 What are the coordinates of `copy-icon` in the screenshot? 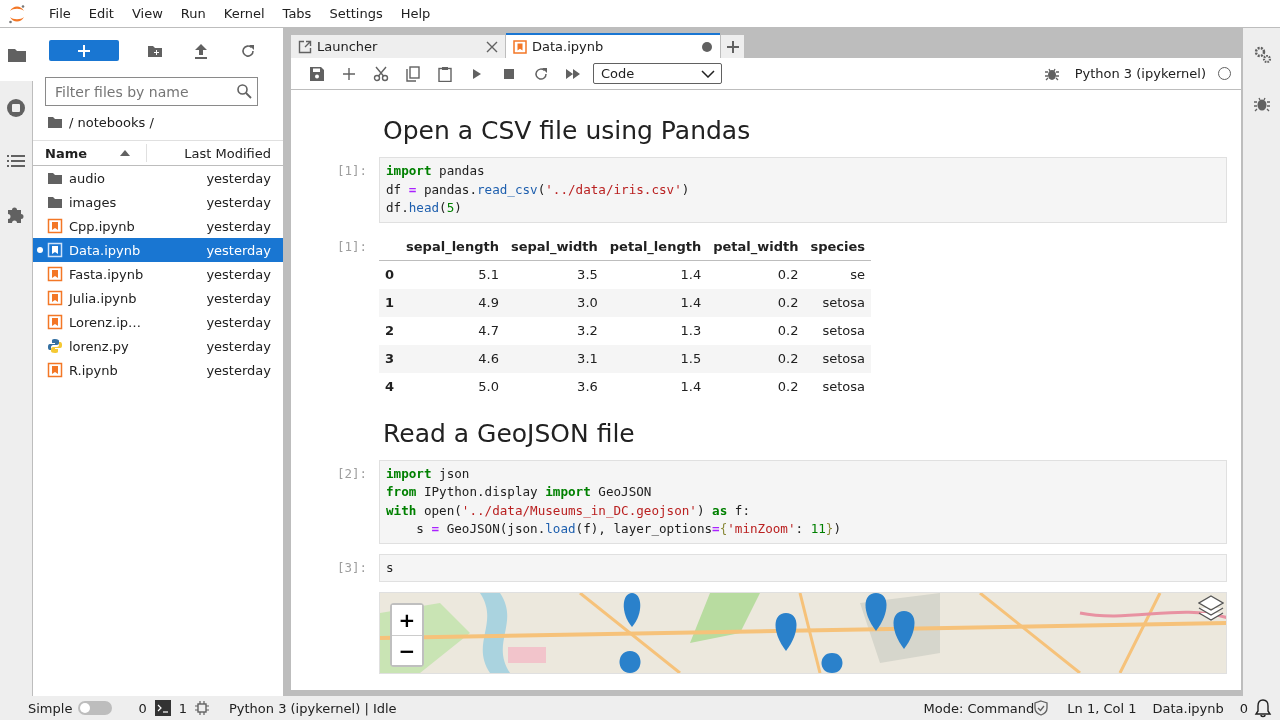 It's located at (413, 73).